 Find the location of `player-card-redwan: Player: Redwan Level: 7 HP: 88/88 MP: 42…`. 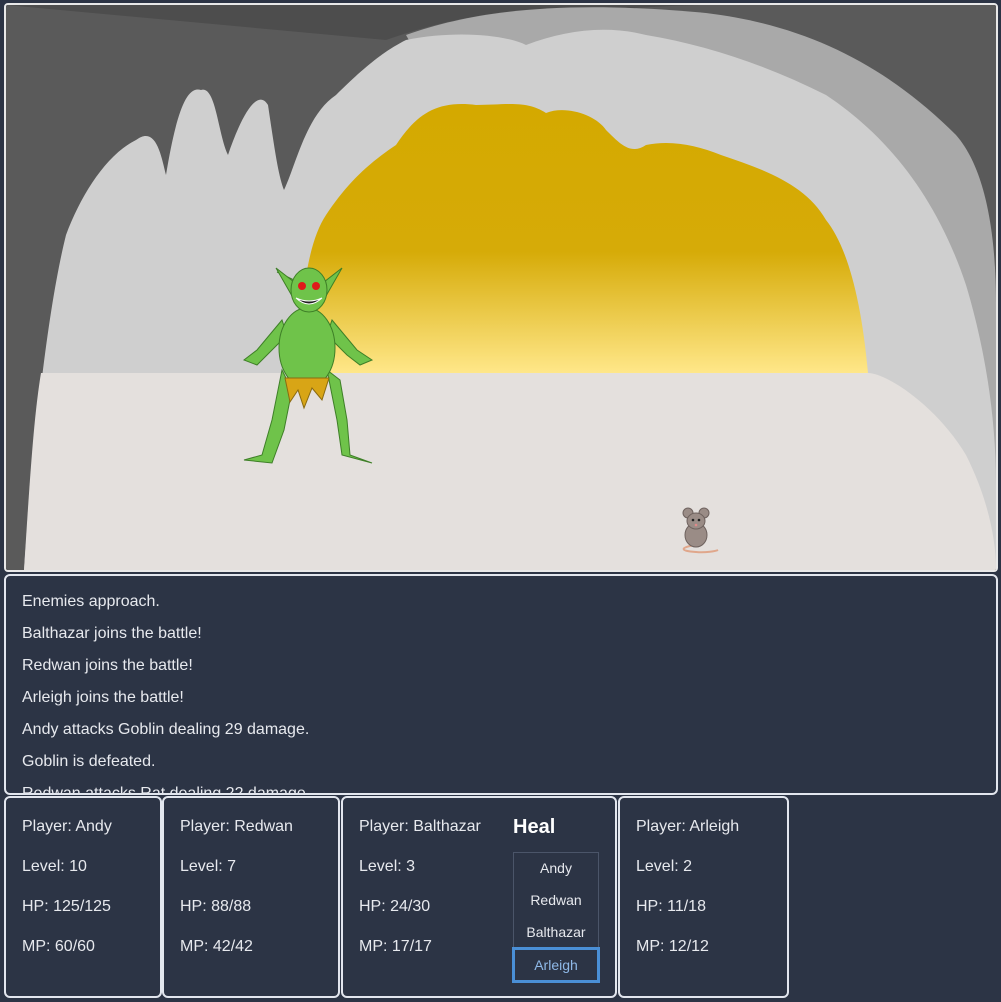

player-card-redwan: Player: Redwan Level: 7 HP: 88/88 MP: 42… is located at coordinates (251, 897).